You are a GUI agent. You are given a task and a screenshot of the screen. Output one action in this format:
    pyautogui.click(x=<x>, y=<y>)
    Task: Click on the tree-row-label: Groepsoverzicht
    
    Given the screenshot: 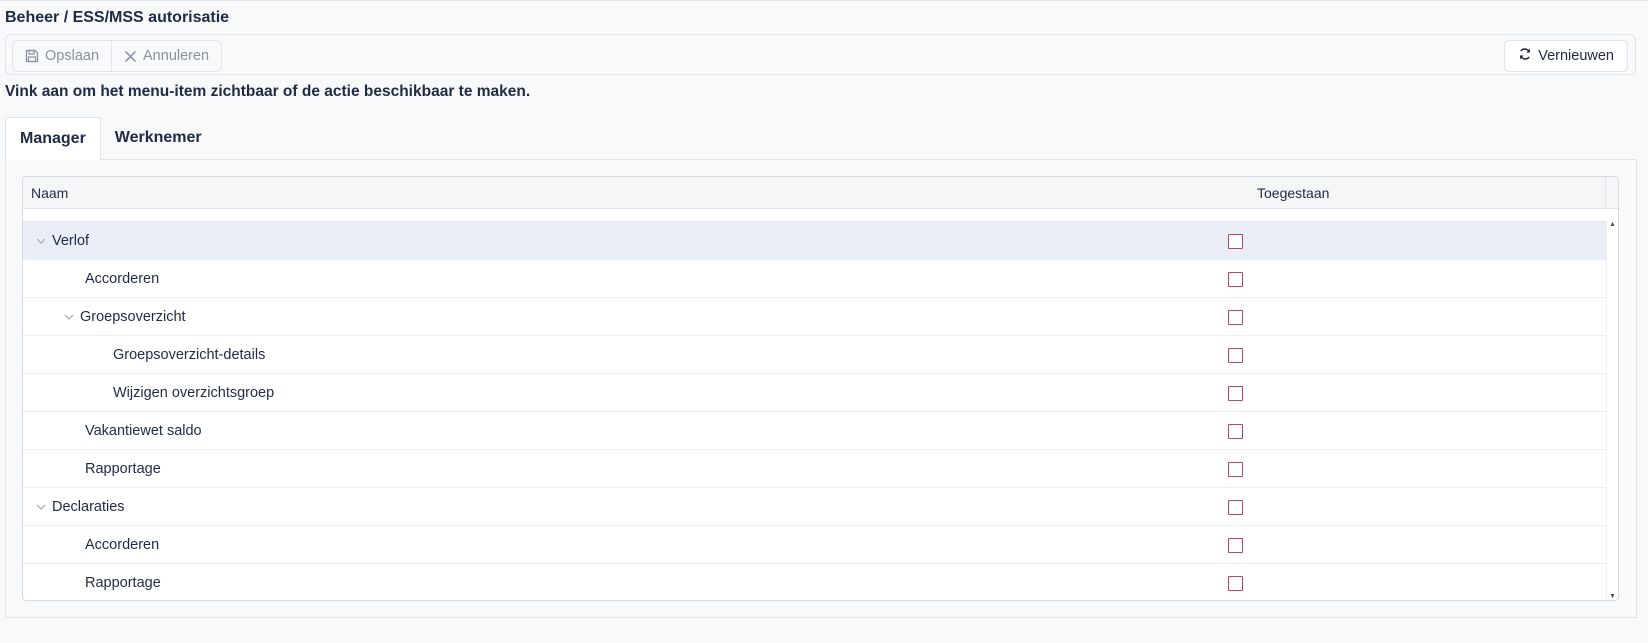 What is the action you would take?
    pyautogui.click(x=133, y=316)
    